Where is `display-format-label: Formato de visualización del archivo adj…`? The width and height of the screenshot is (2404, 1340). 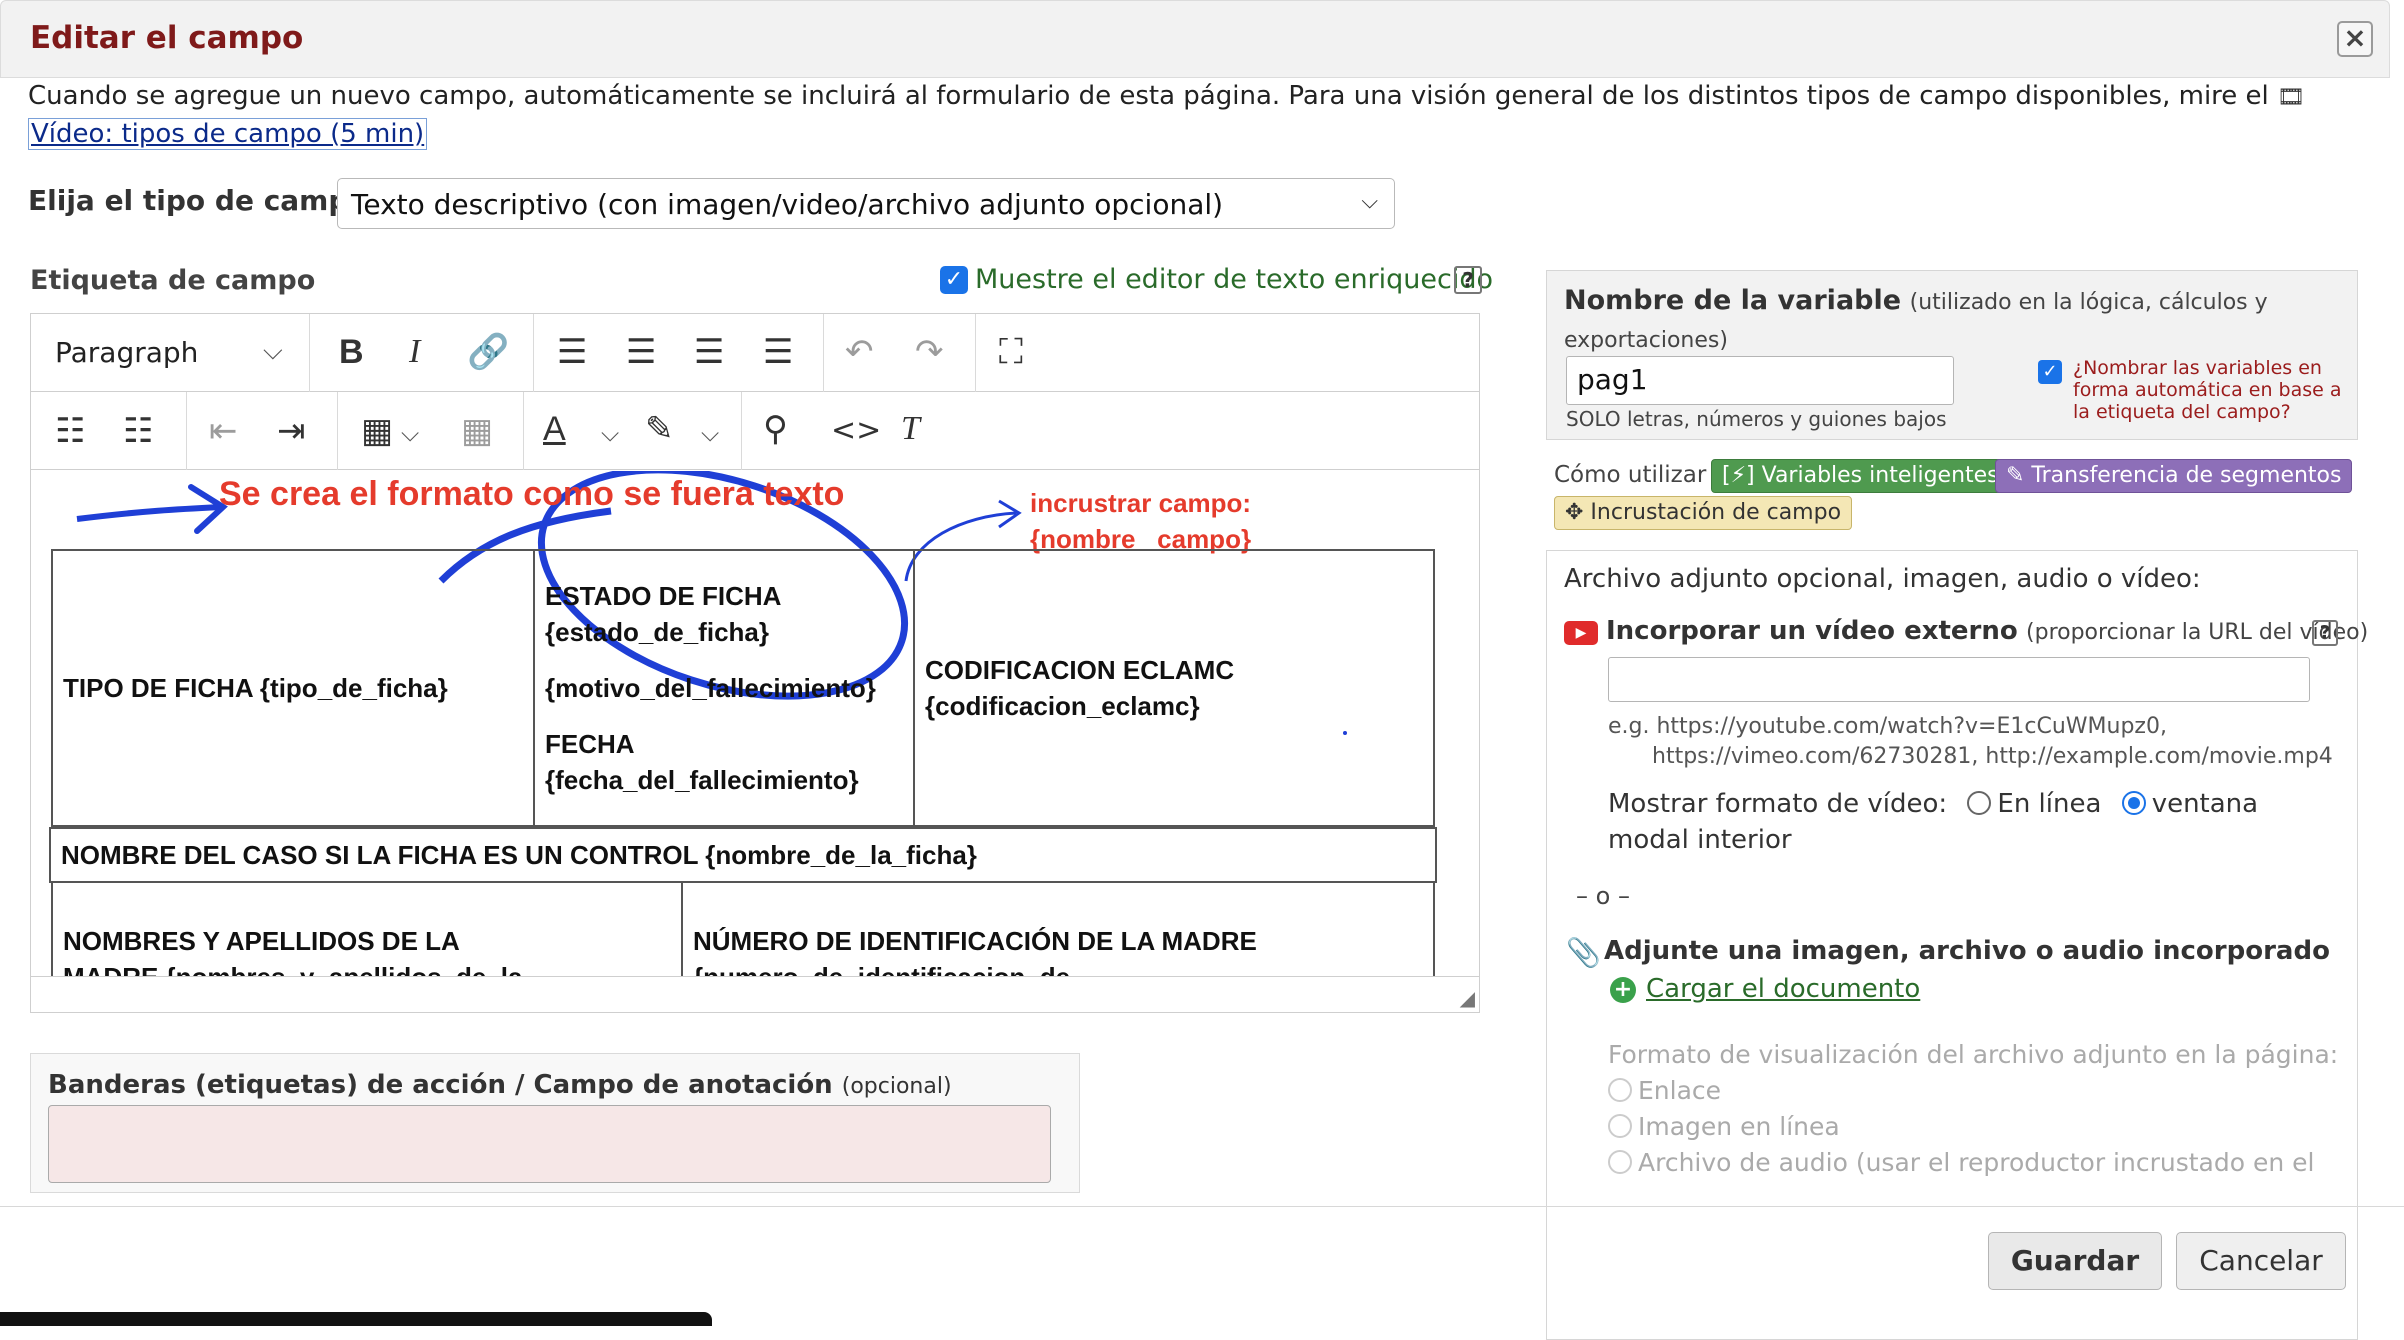
display-format-label: Formato de visualización del archivo adj… is located at coordinates (1973, 1054).